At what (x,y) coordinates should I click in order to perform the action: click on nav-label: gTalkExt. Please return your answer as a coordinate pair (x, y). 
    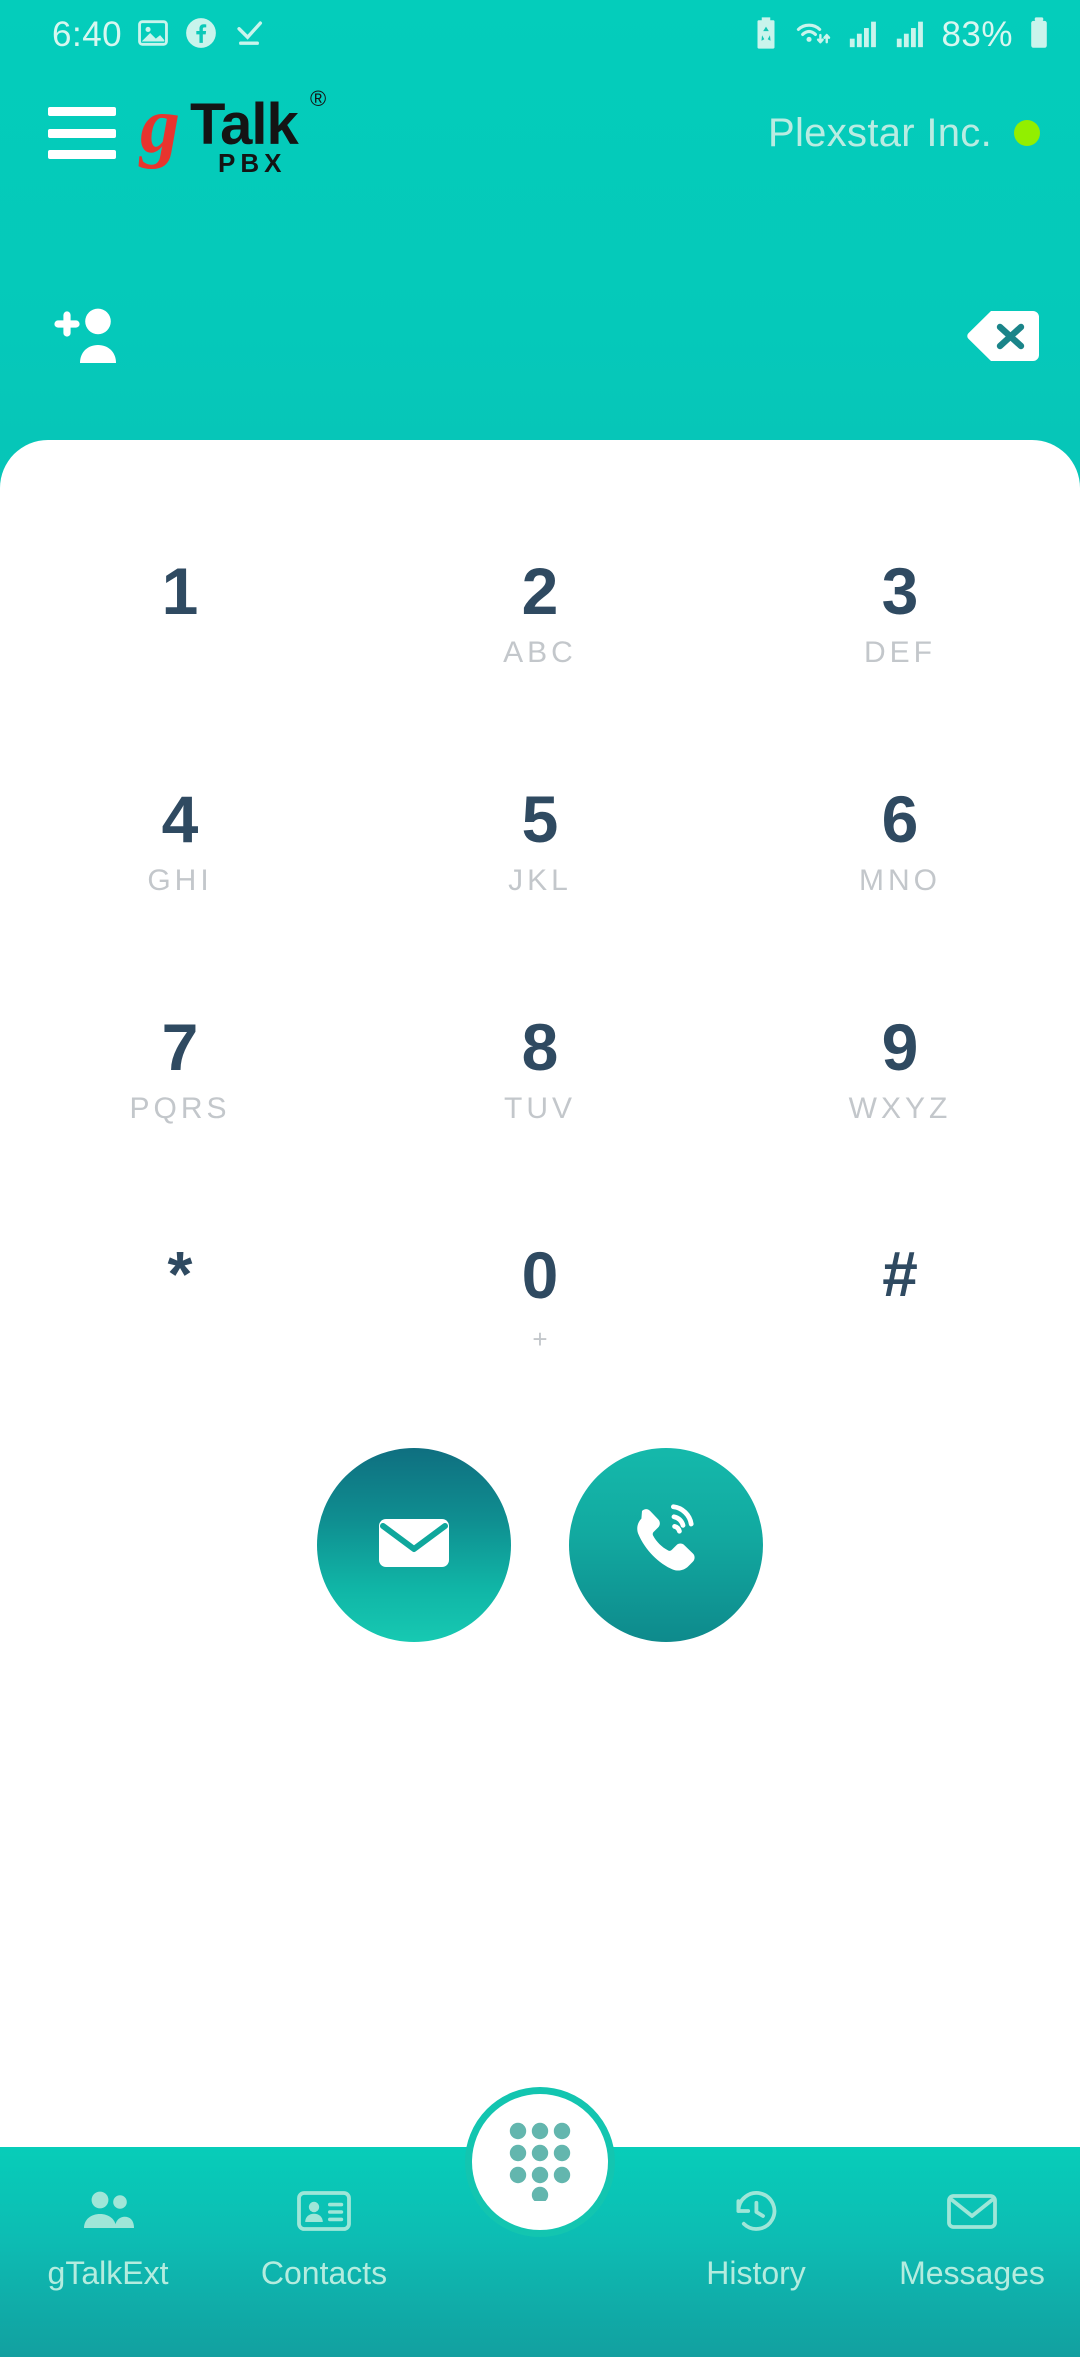
    Looking at the image, I should click on (108, 2273).